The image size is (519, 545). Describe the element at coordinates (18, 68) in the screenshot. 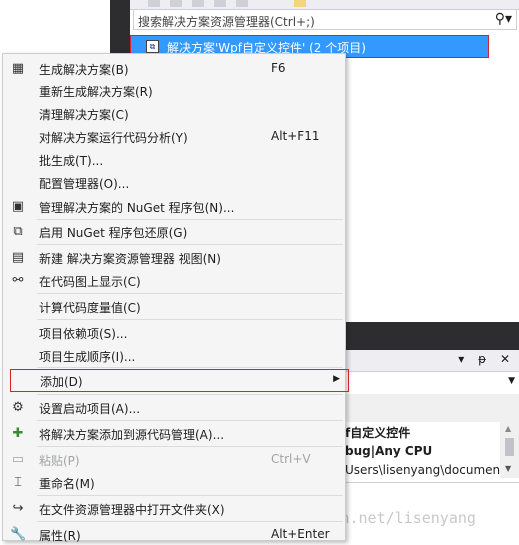

I see `build-icon: ▦` at that location.